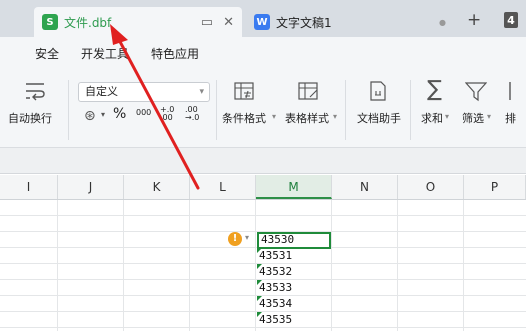 The image size is (526, 331). I want to click on sum-icon: ∑, so click(434, 89).